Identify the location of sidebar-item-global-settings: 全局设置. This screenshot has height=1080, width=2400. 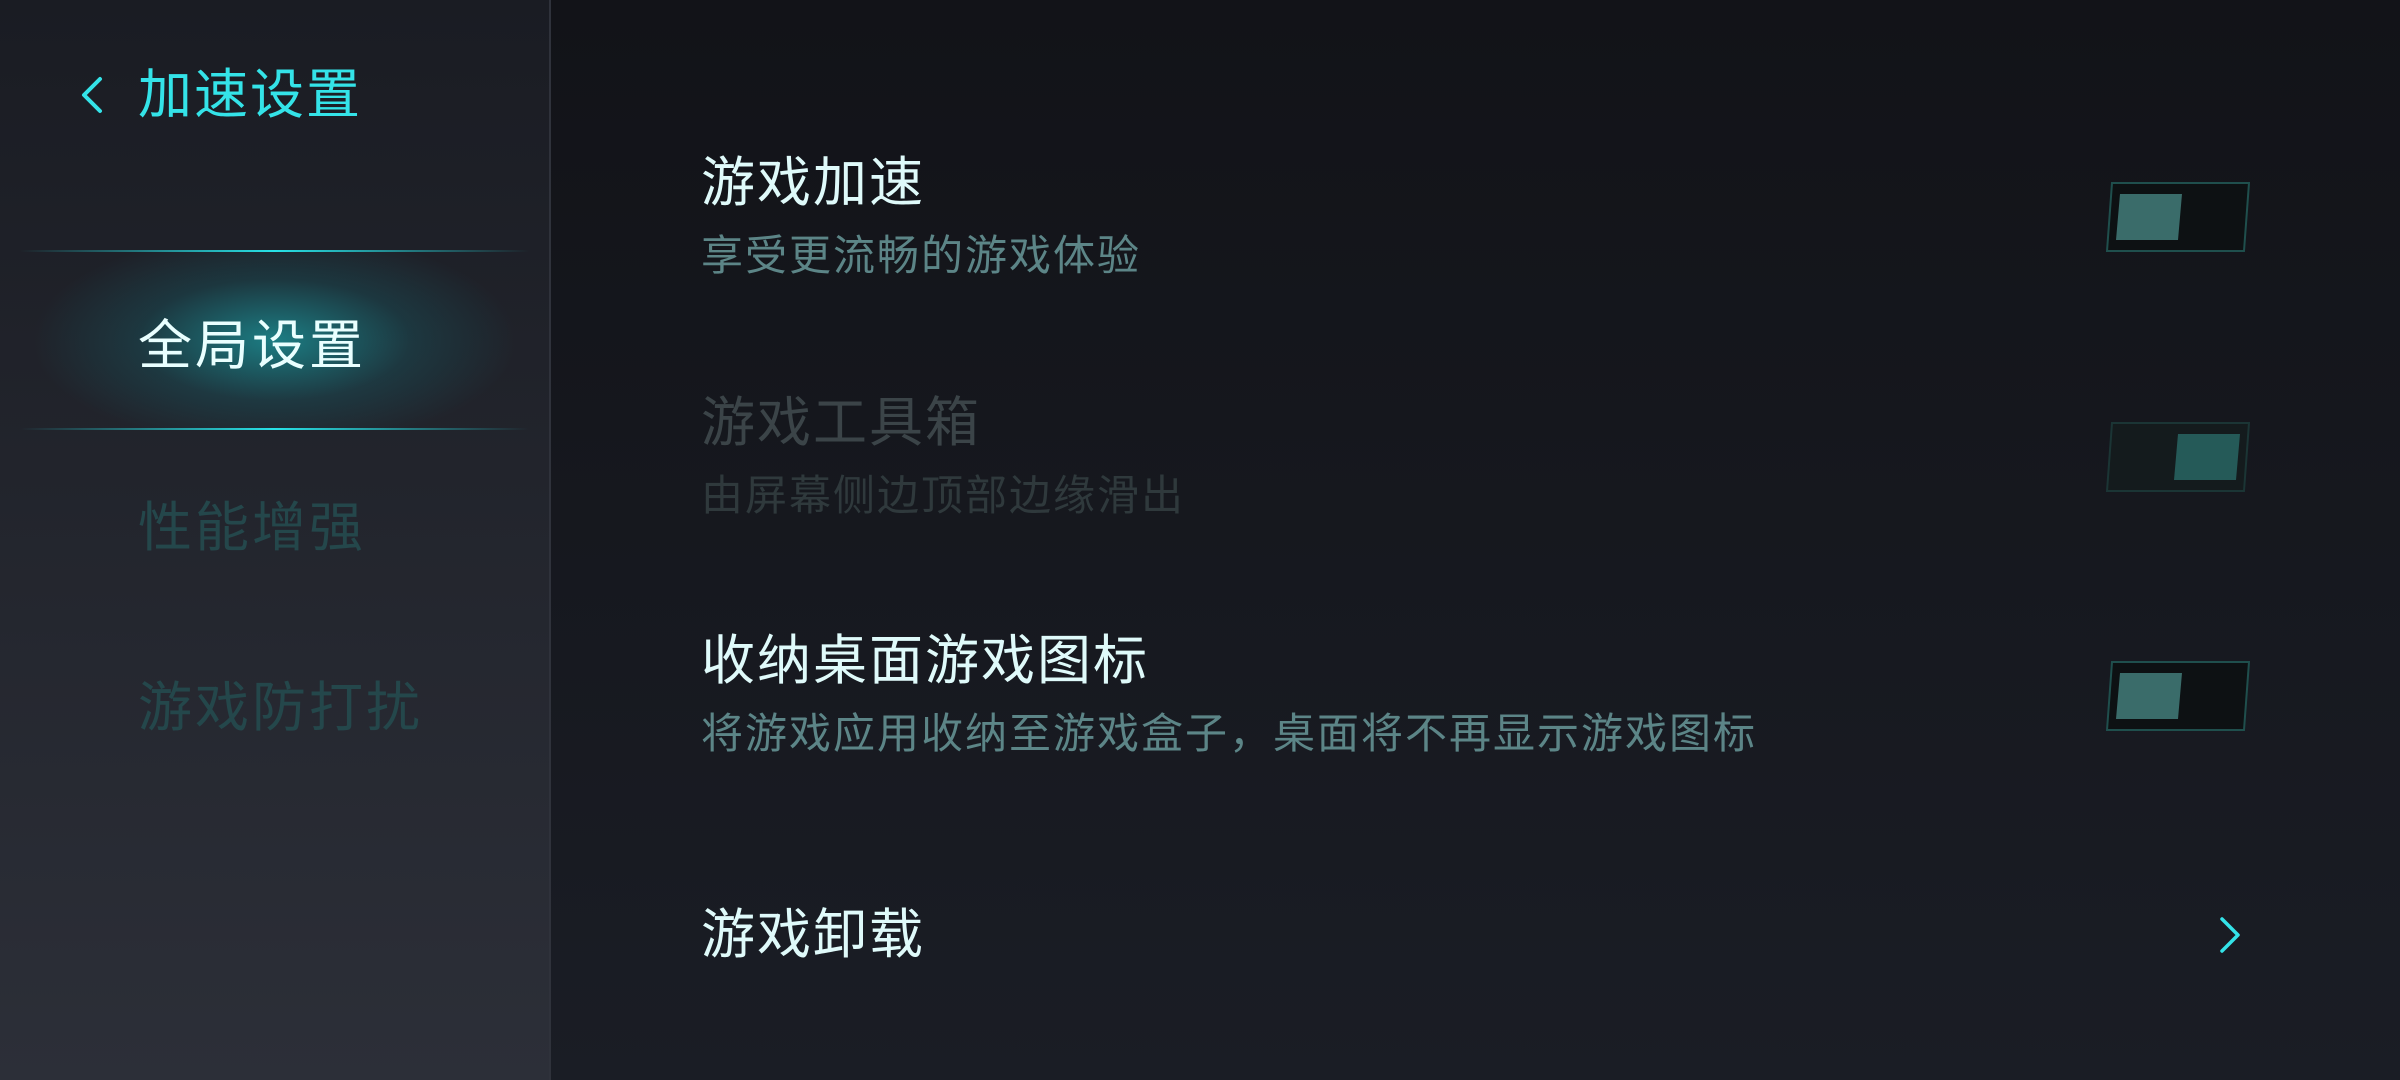
(274, 340).